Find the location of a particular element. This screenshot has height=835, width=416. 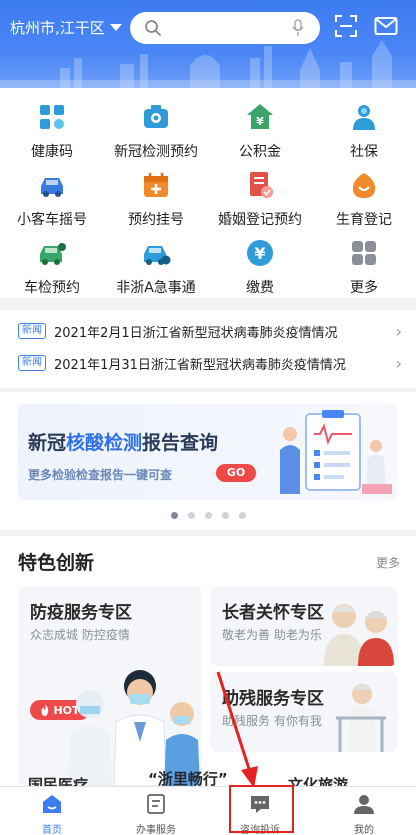

service-birth-registration: 生育登记 is located at coordinates (364, 198).